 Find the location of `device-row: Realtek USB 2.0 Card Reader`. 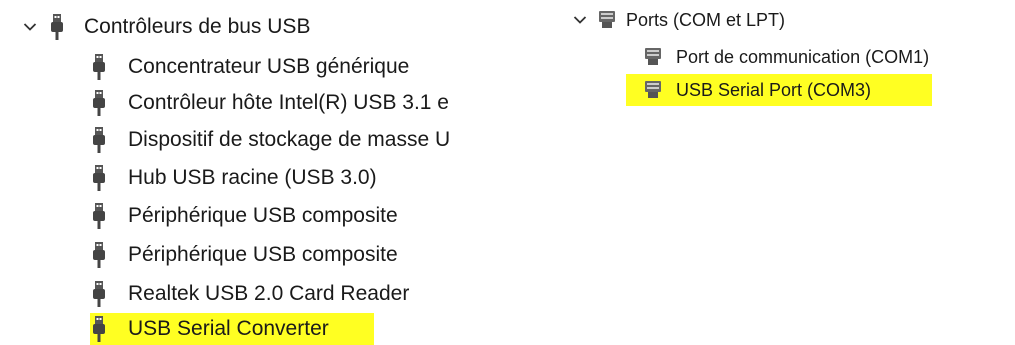

device-row: Realtek USB 2.0 Card Reader is located at coordinates (250, 294).